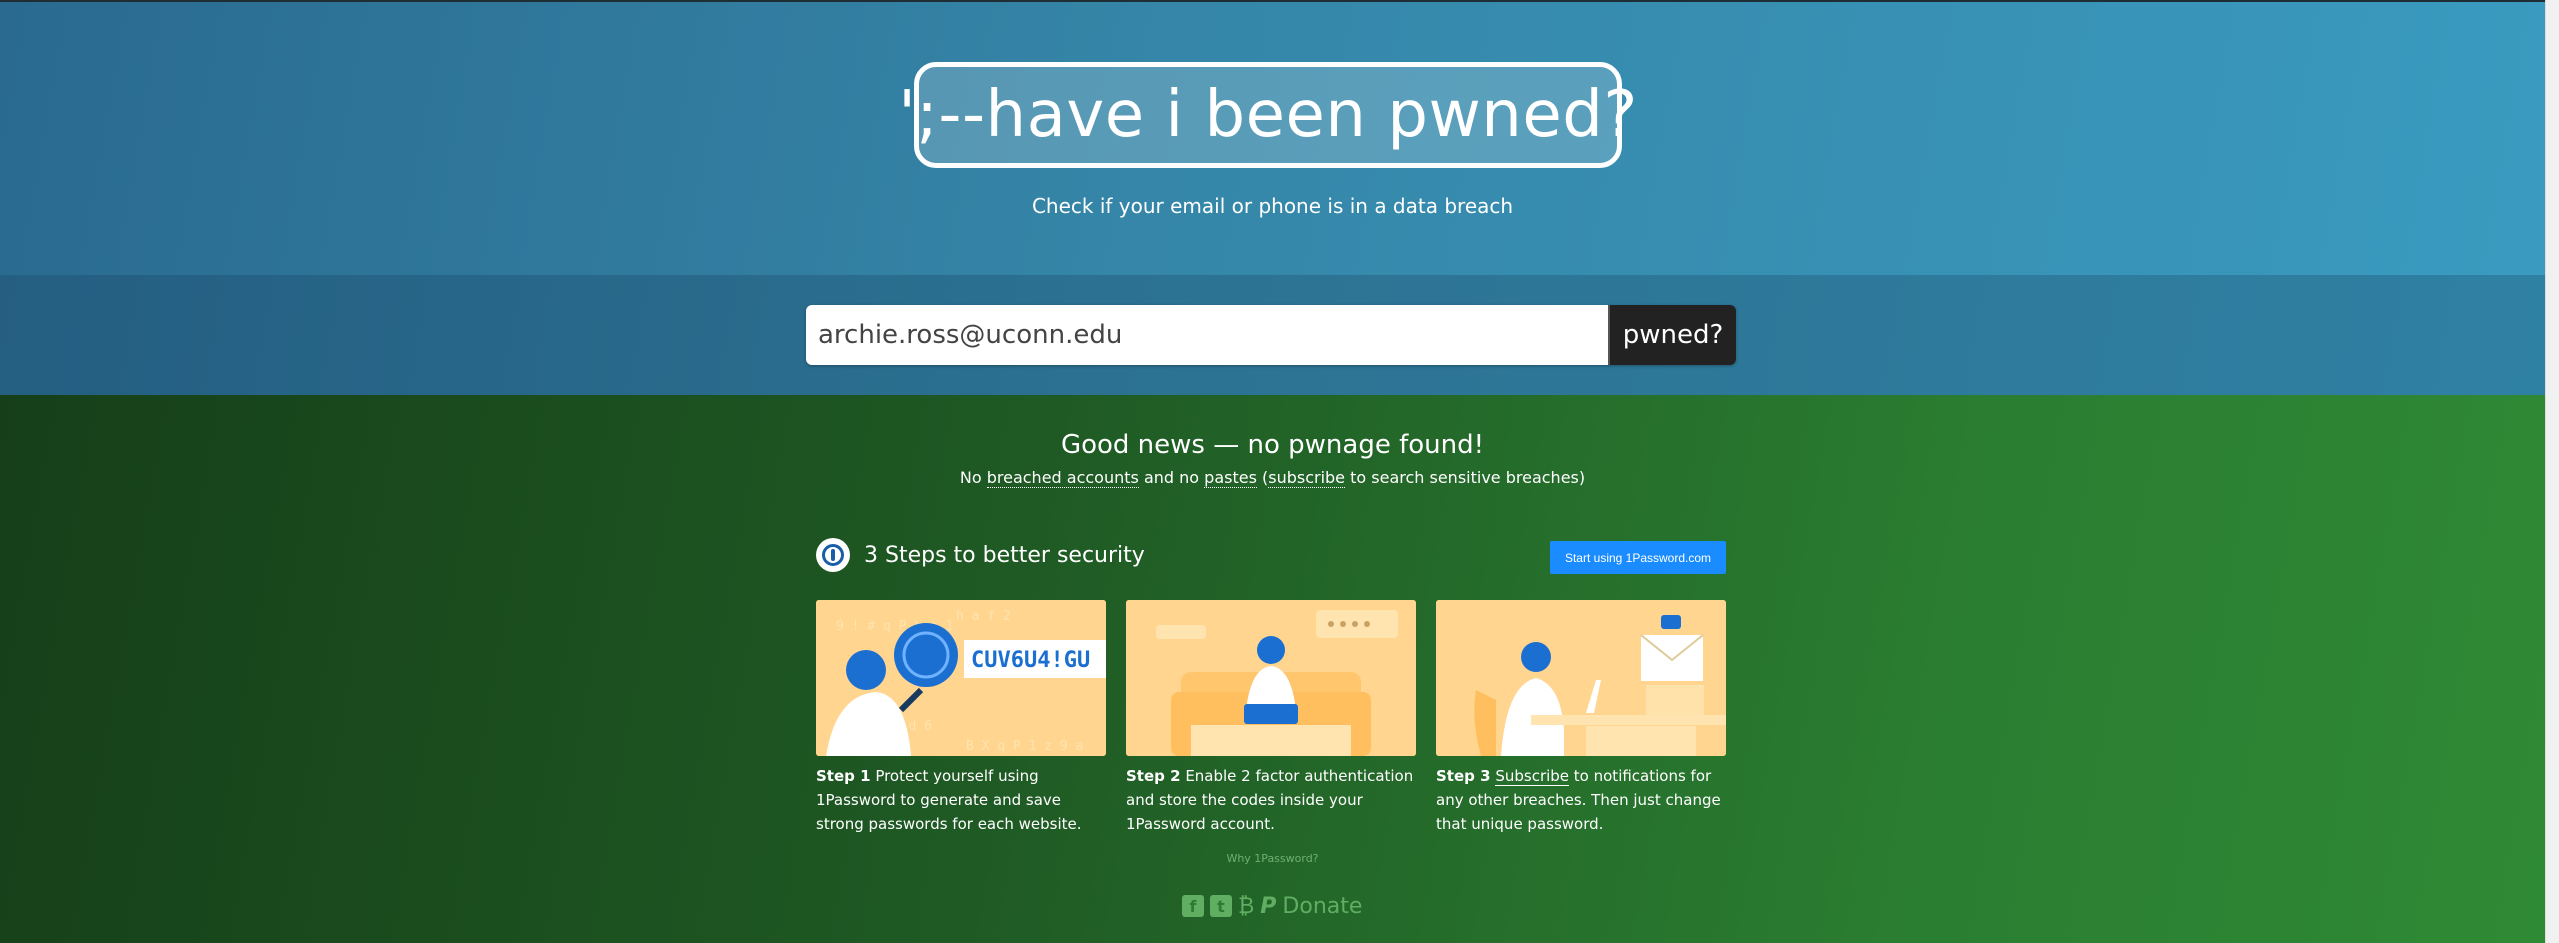 Image resolution: width=2559 pixels, height=943 pixels. I want to click on step-3-illustration, so click(1581, 678).